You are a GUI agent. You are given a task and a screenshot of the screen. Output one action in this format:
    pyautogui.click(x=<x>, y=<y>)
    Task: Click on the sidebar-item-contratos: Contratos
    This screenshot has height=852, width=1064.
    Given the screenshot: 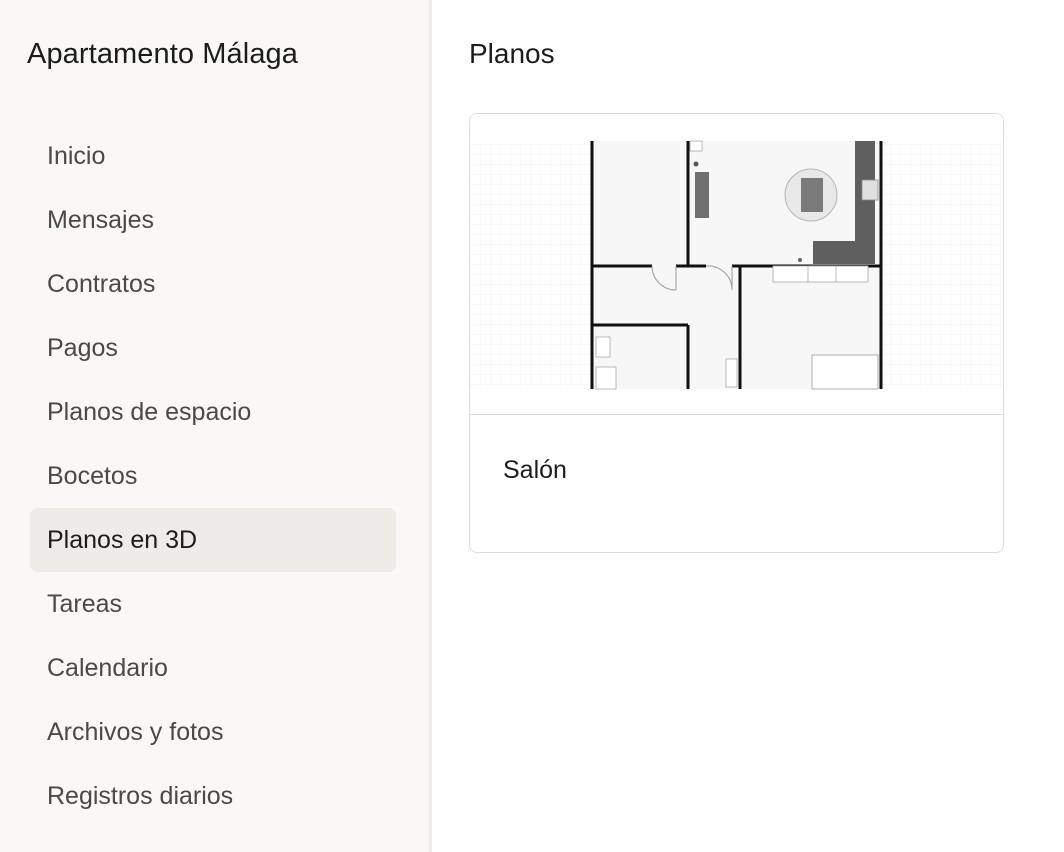 What is the action you would take?
    pyautogui.click(x=213, y=284)
    